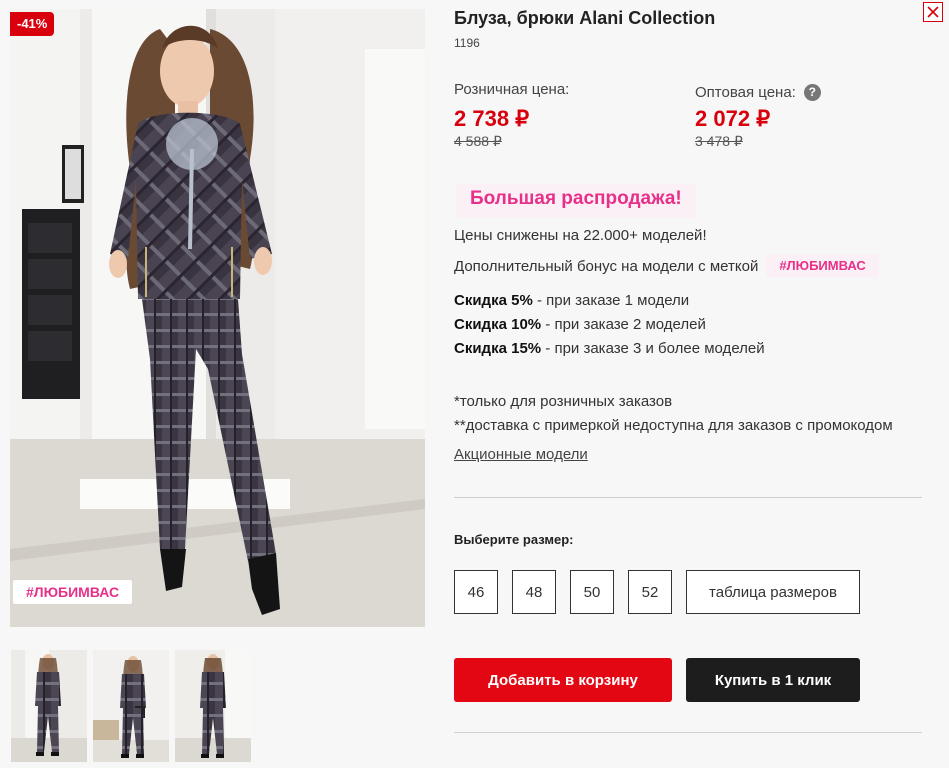 Image resolution: width=949 pixels, height=768 pixels. I want to click on note-retail-only: *только для розничных заказов, so click(563, 401).